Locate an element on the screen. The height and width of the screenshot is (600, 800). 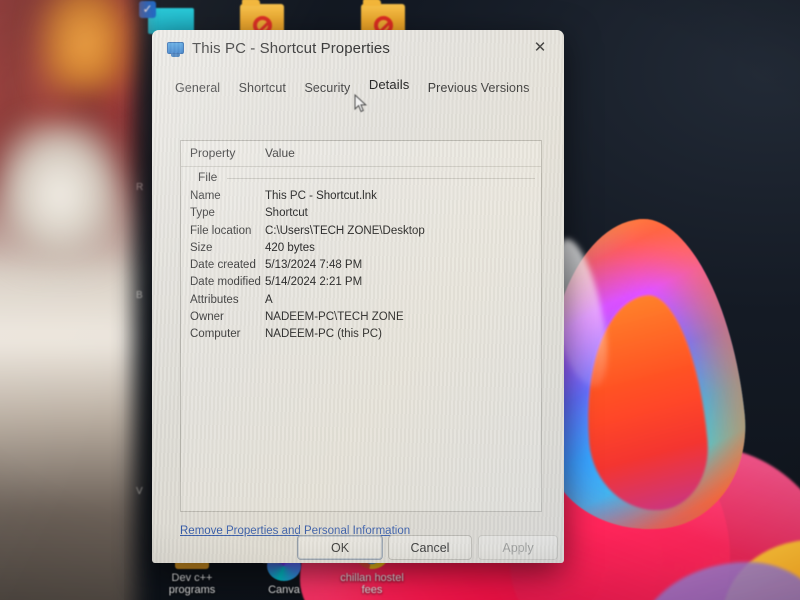
table-row: File location C:\Users\TECH ZONE\Desktop is located at coordinates (361, 232).